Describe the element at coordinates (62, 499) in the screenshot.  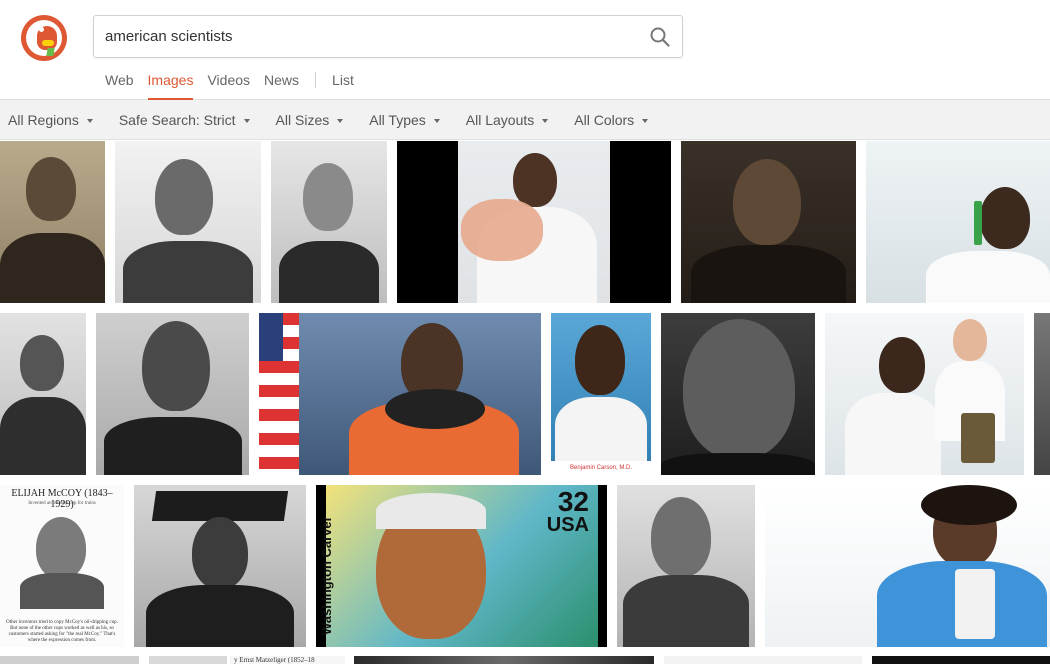
I see `image-caption-title: ELIJAH McCOY (1843–1929)` at that location.